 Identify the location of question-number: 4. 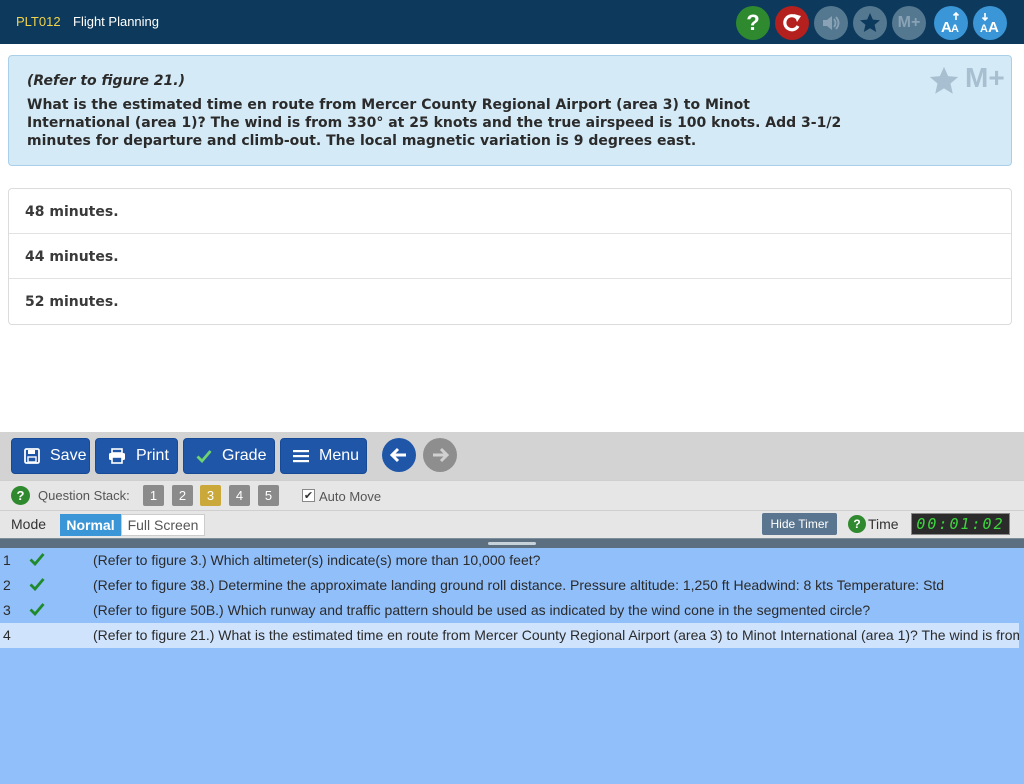
(7, 635).